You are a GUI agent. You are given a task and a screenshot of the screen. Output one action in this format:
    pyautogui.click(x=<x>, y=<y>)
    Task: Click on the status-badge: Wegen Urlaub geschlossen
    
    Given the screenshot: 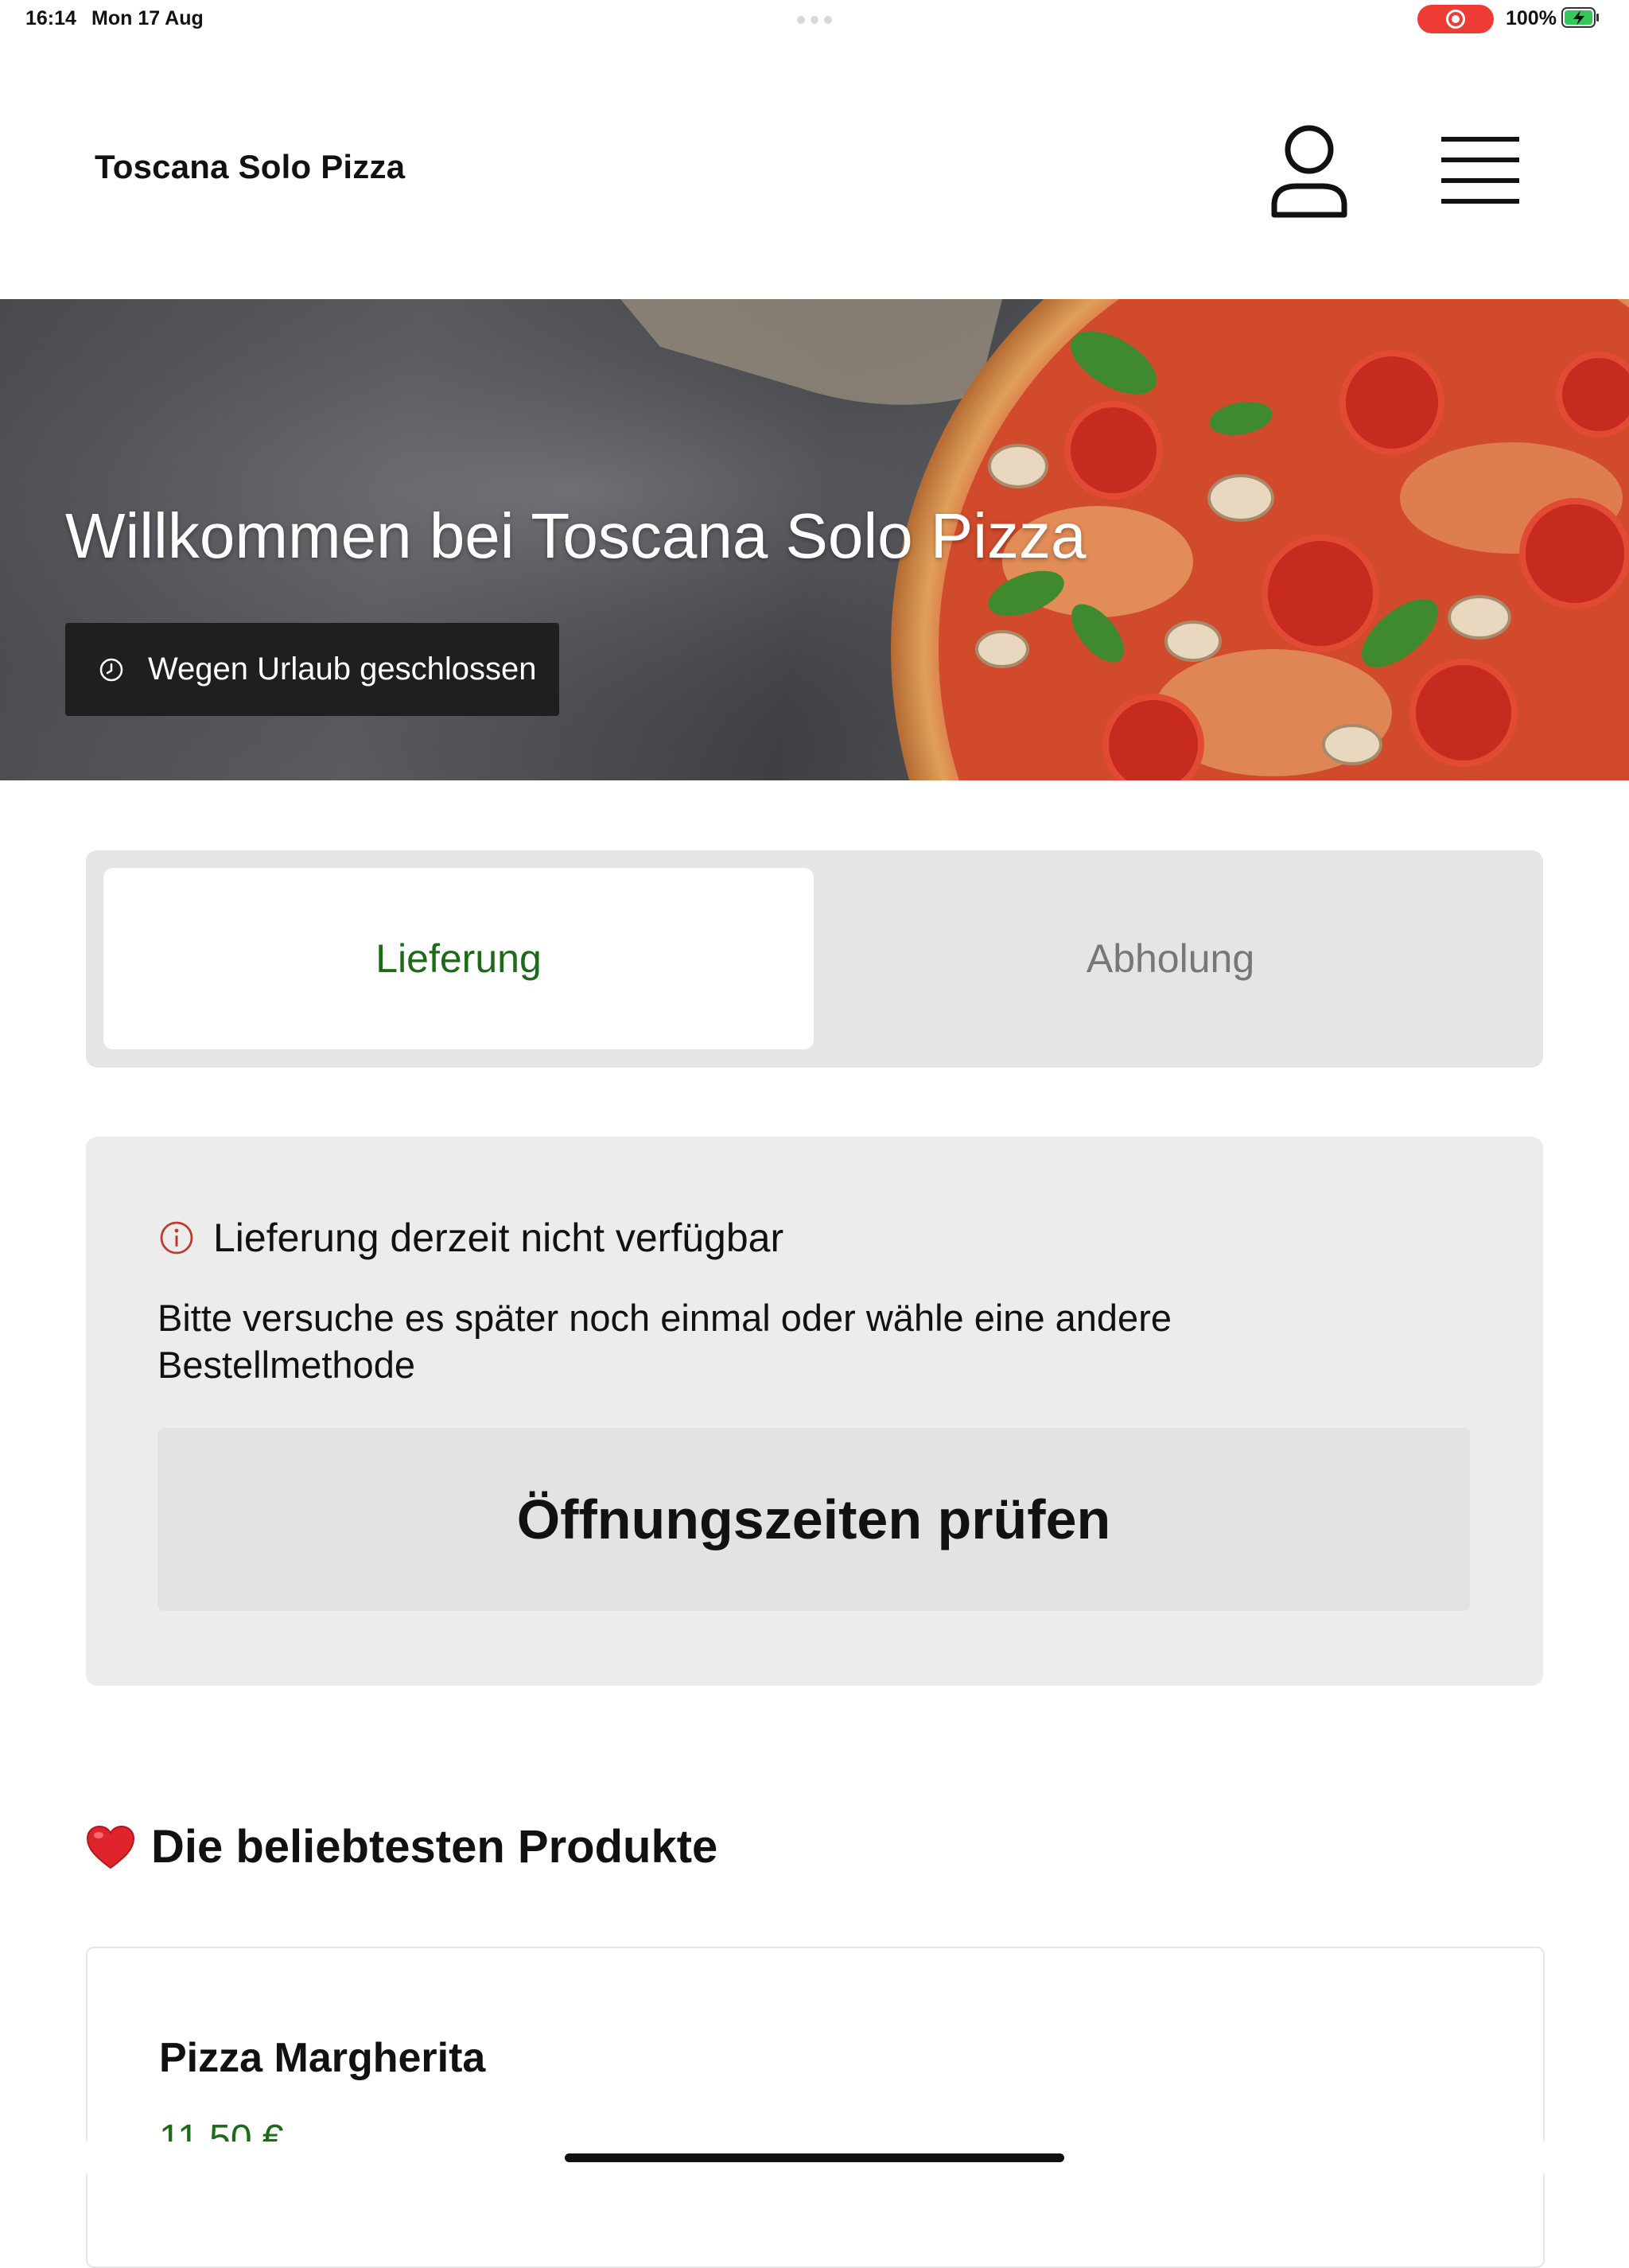 What is the action you would take?
    pyautogui.click(x=312, y=669)
    